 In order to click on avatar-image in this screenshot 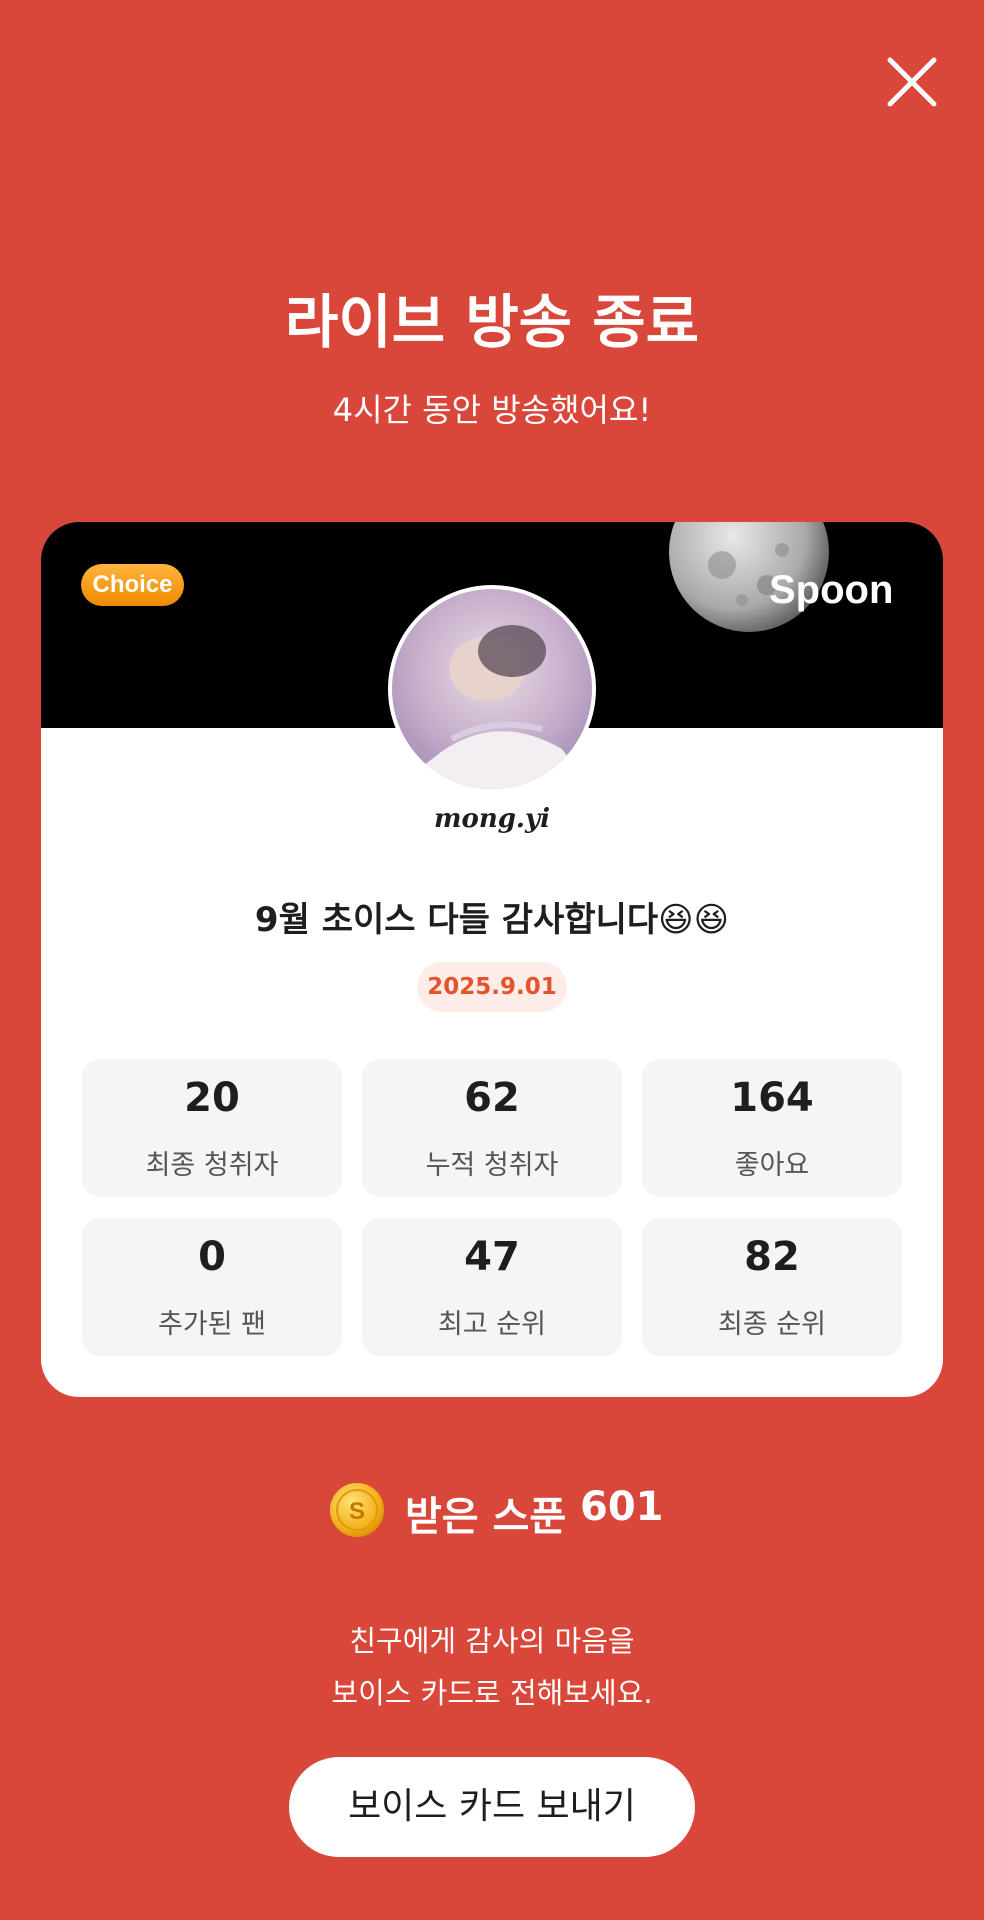, I will do `click(492, 689)`.